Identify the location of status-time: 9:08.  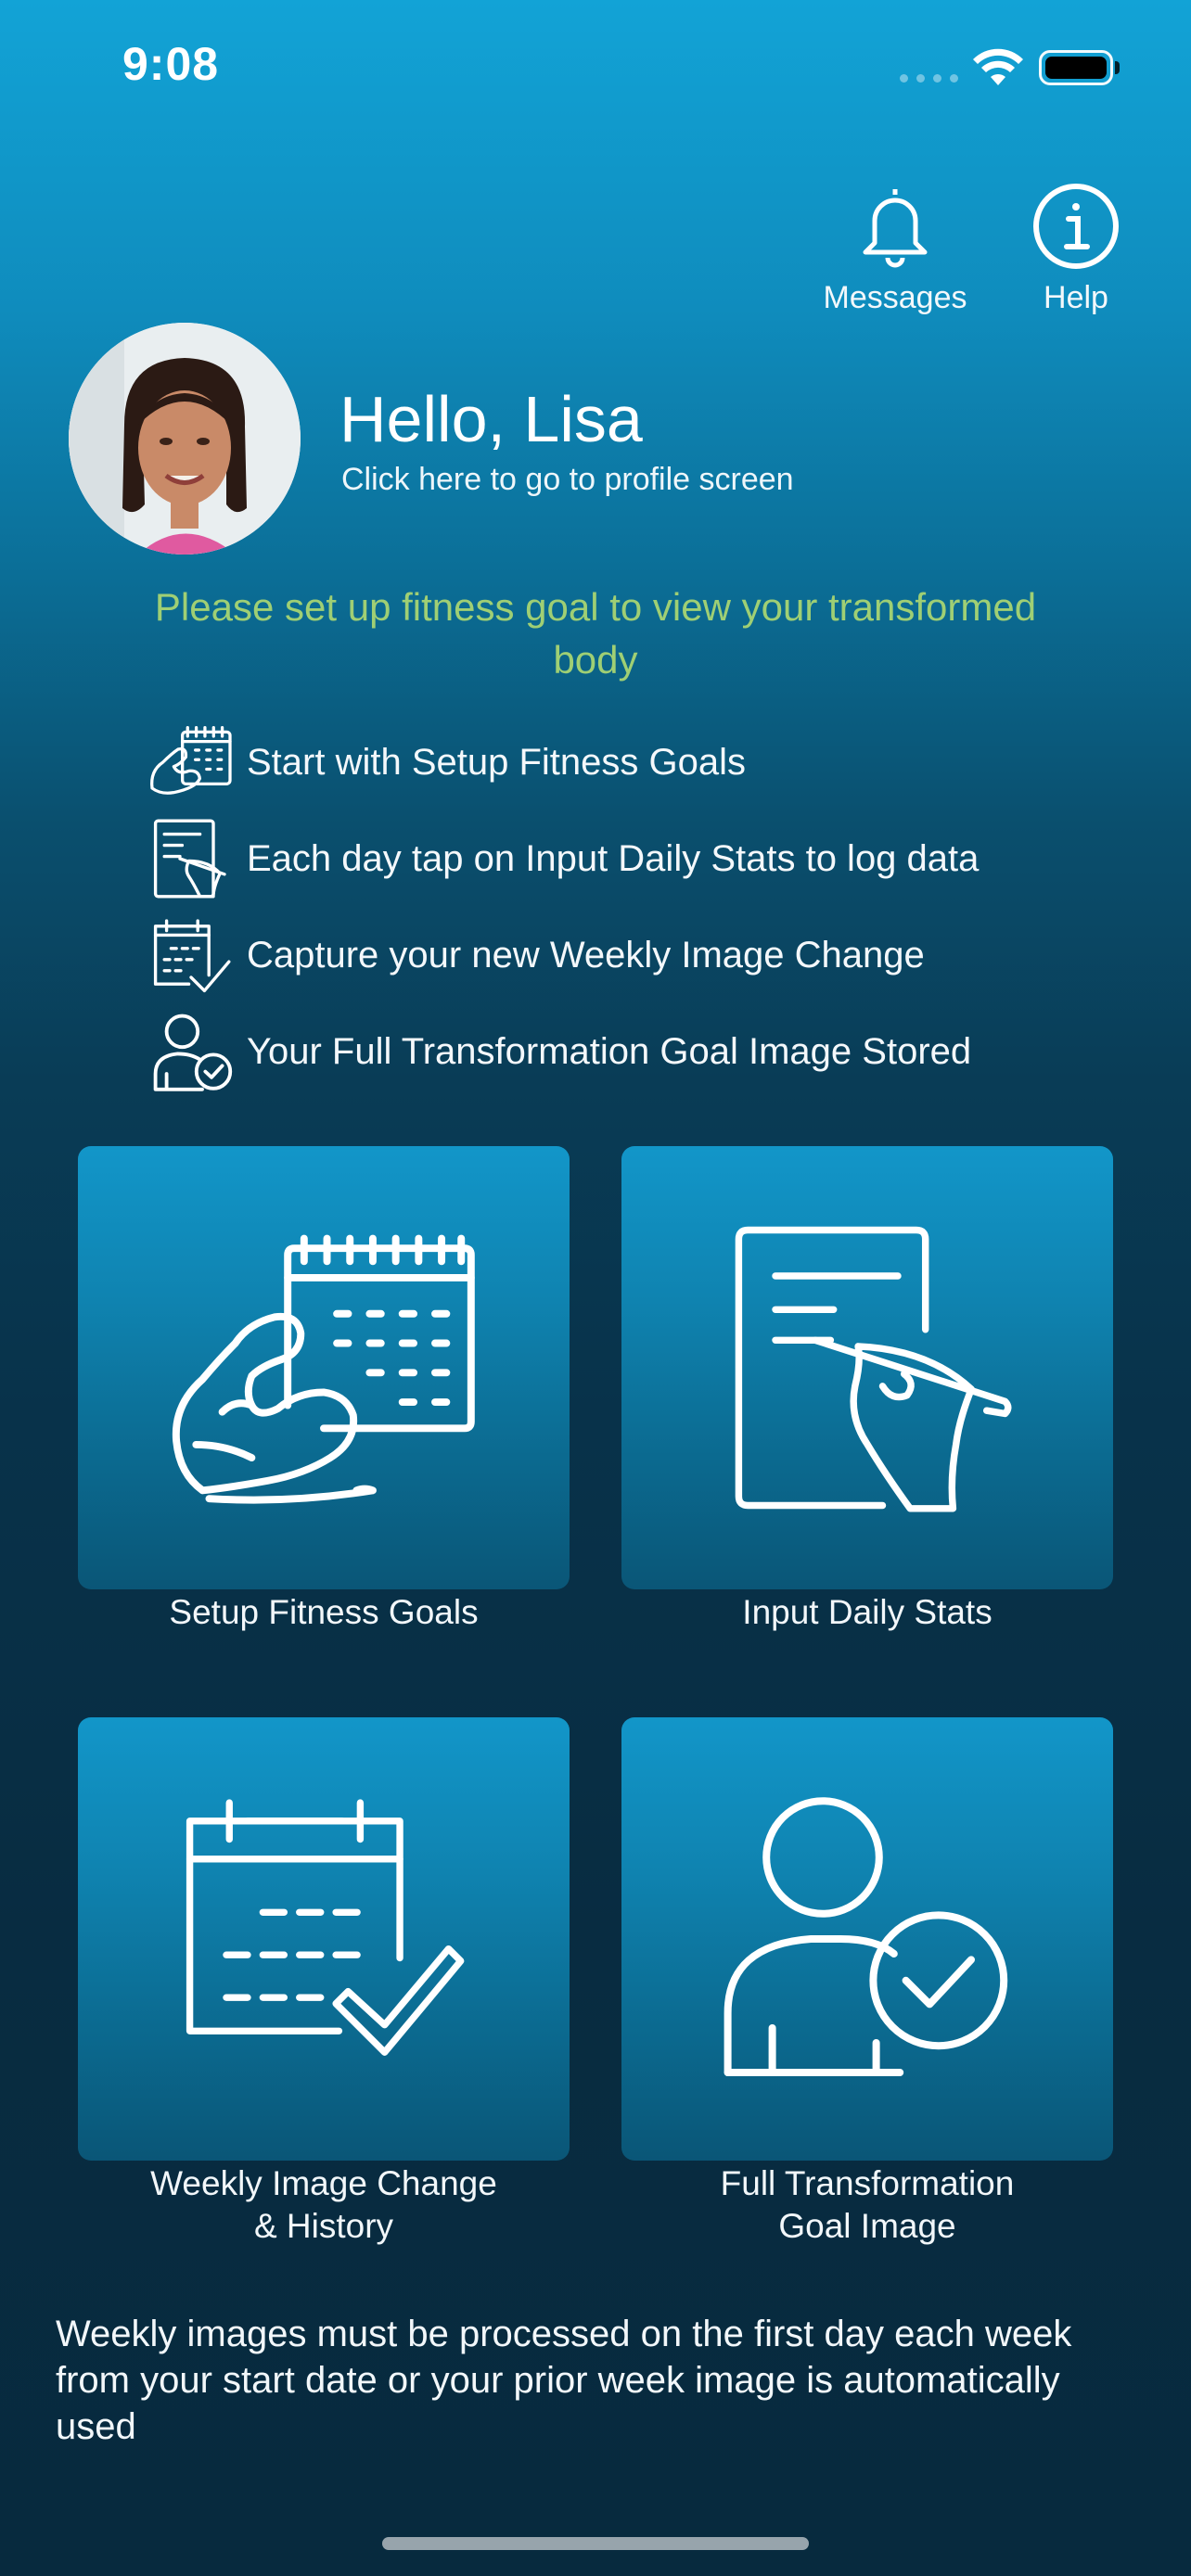
(171, 64).